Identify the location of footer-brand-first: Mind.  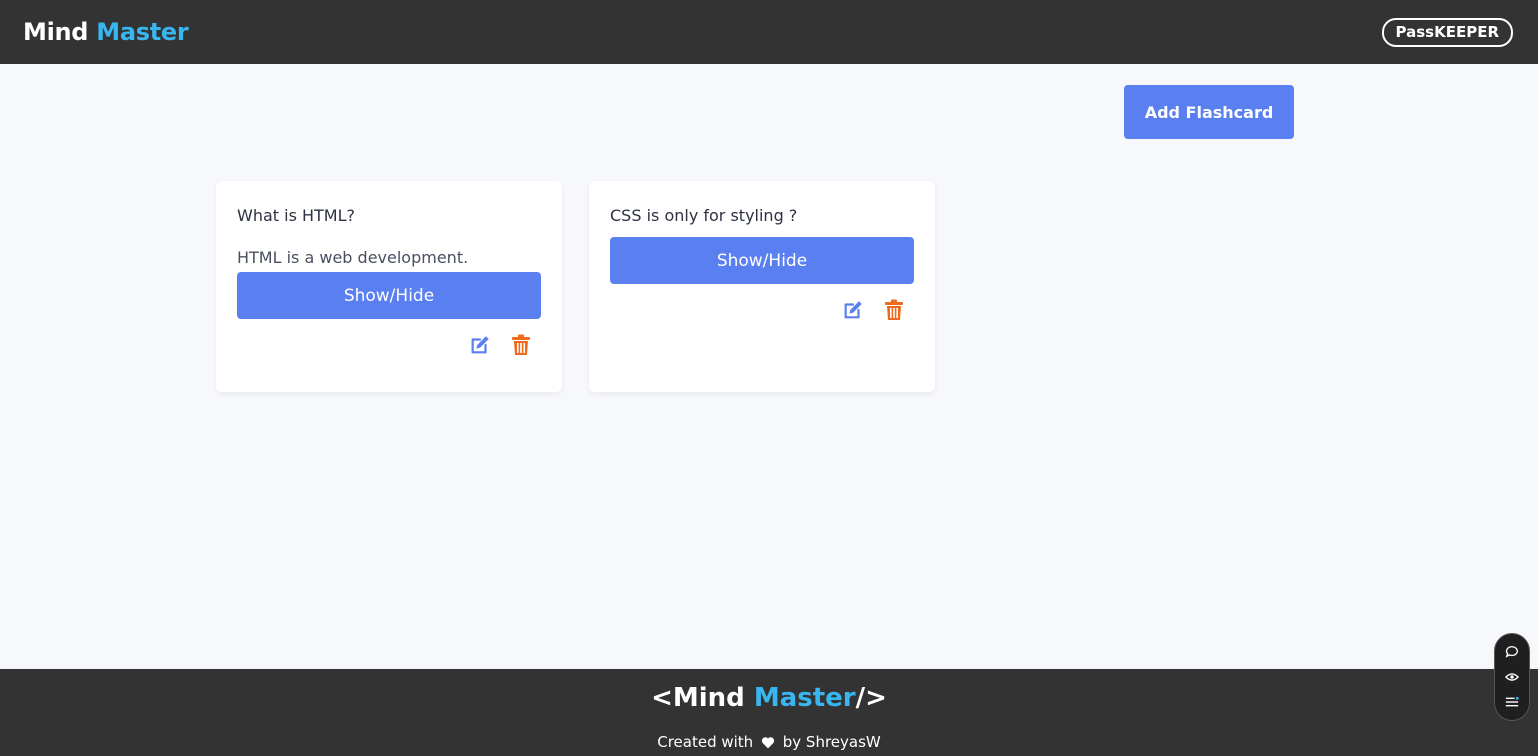
(708, 698).